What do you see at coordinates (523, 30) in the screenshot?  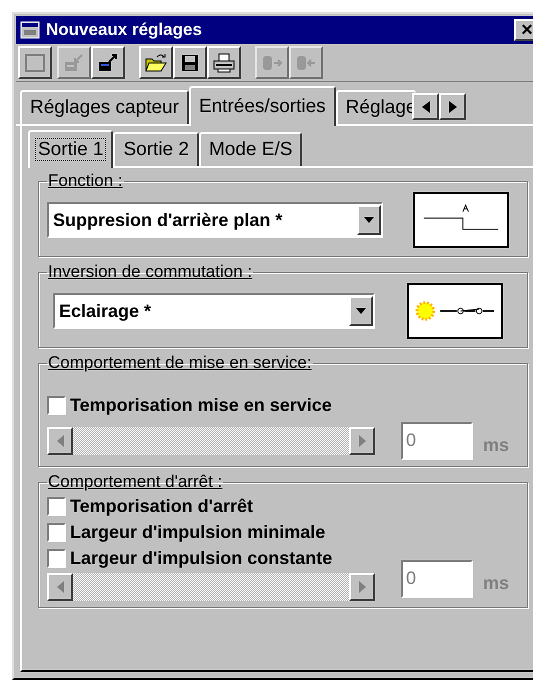 I see `close-button: ×` at bounding box center [523, 30].